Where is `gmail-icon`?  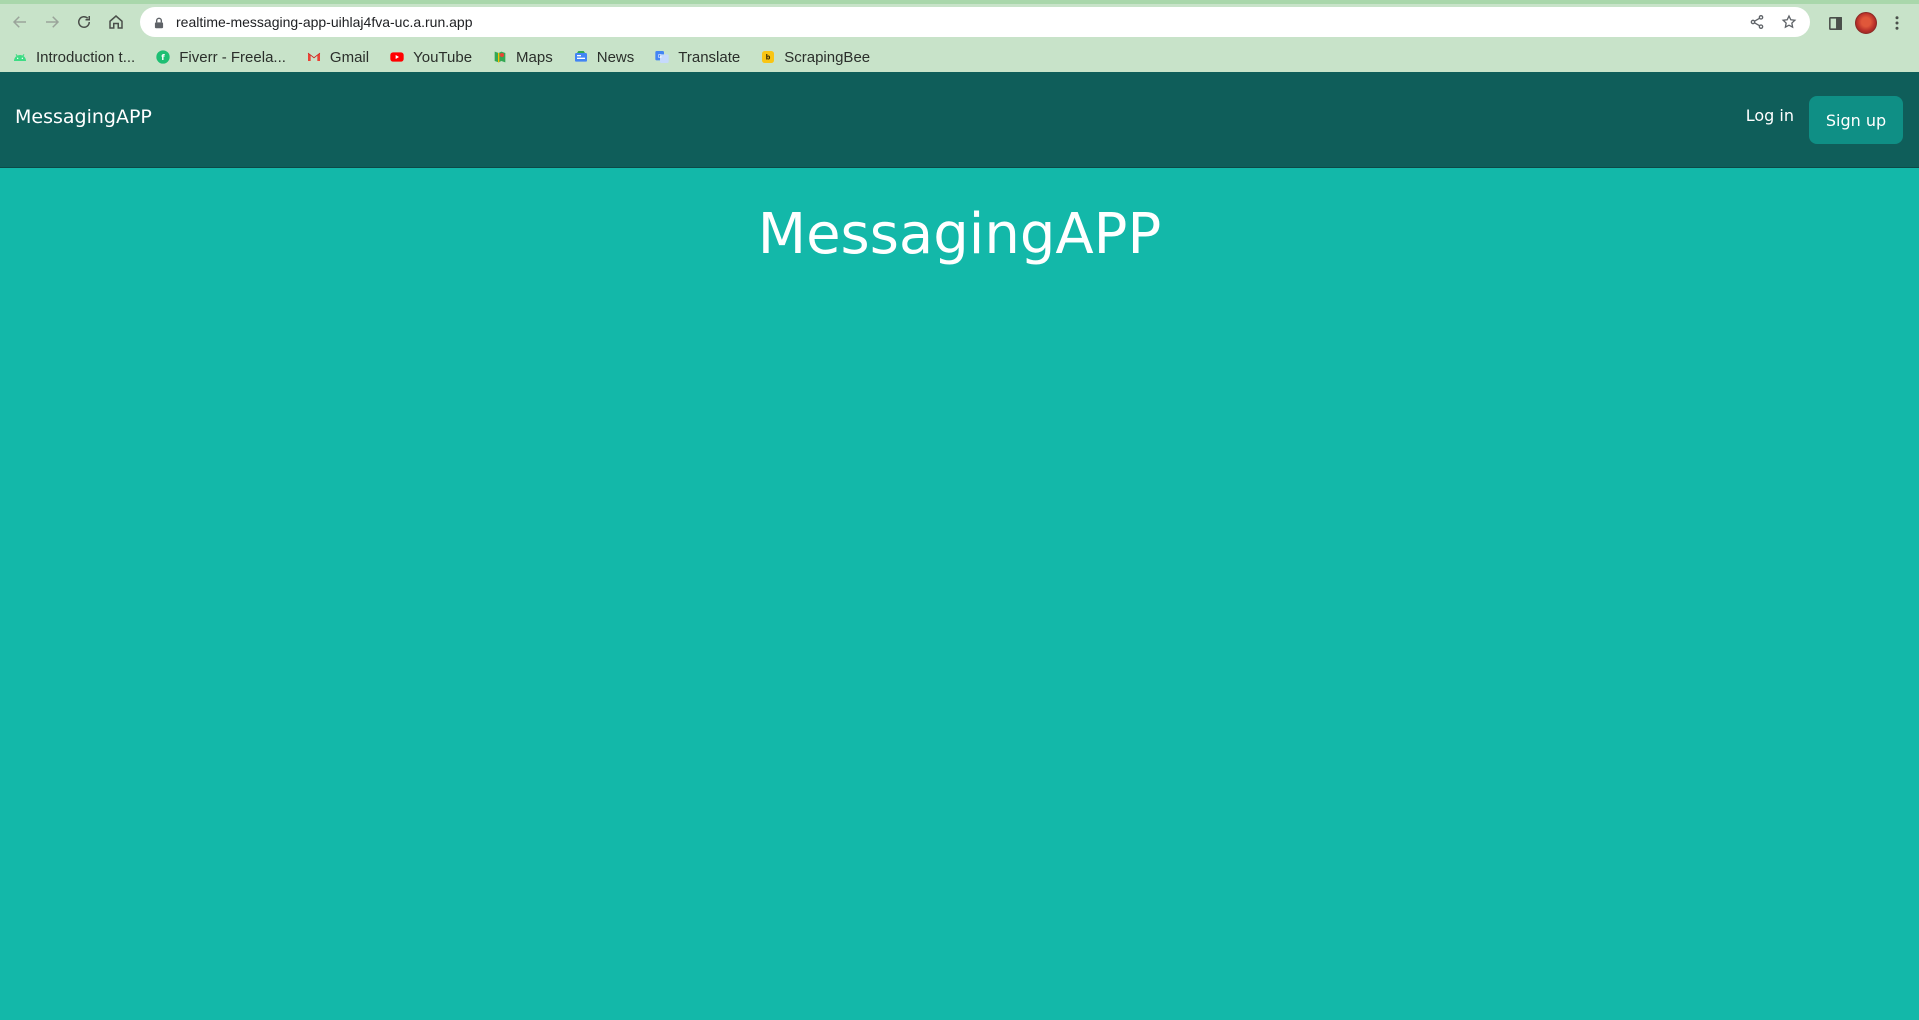 gmail-icon is located at coordinates (314, 57).